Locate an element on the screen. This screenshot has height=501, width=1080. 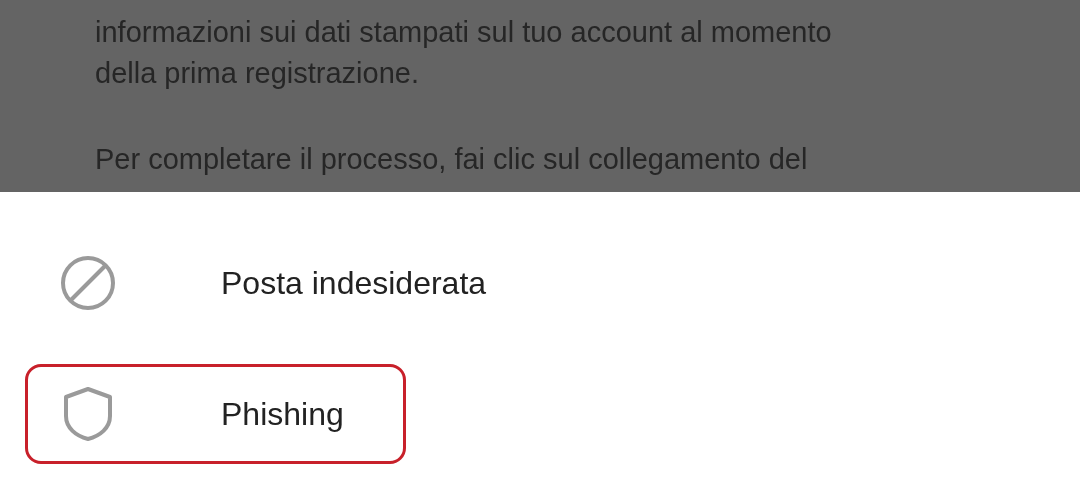
menu-item: Phishing is located at coordinates (215, 414).